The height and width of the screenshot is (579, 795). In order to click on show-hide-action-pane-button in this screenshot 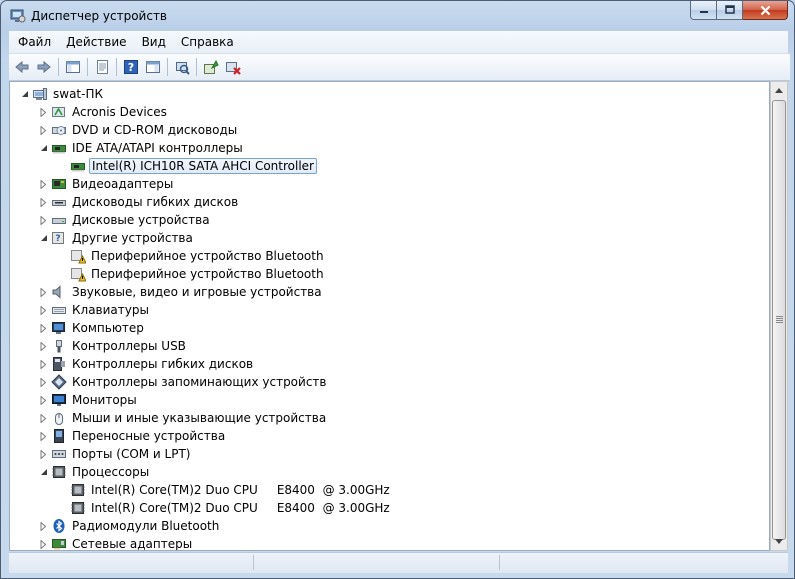, I will do `click(153, 67)`.